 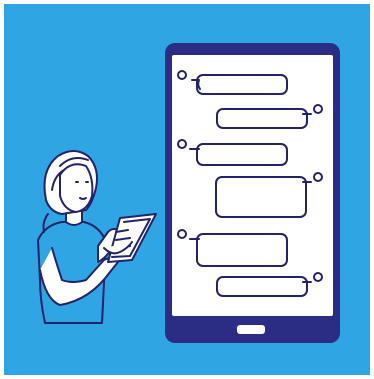 I want to click on face, so click(x=76, y=188).